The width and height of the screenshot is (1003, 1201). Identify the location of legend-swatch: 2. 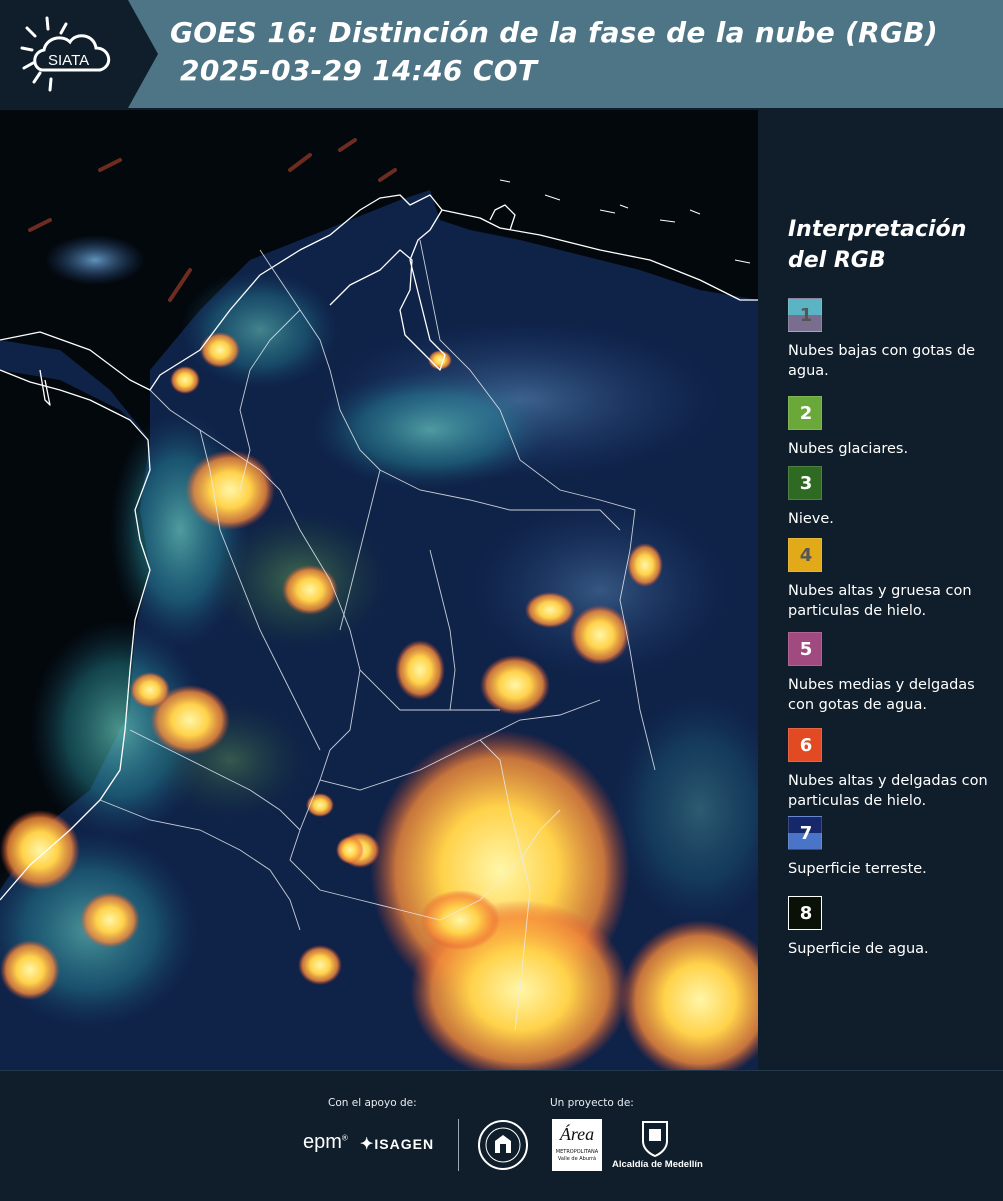
(805, 413).